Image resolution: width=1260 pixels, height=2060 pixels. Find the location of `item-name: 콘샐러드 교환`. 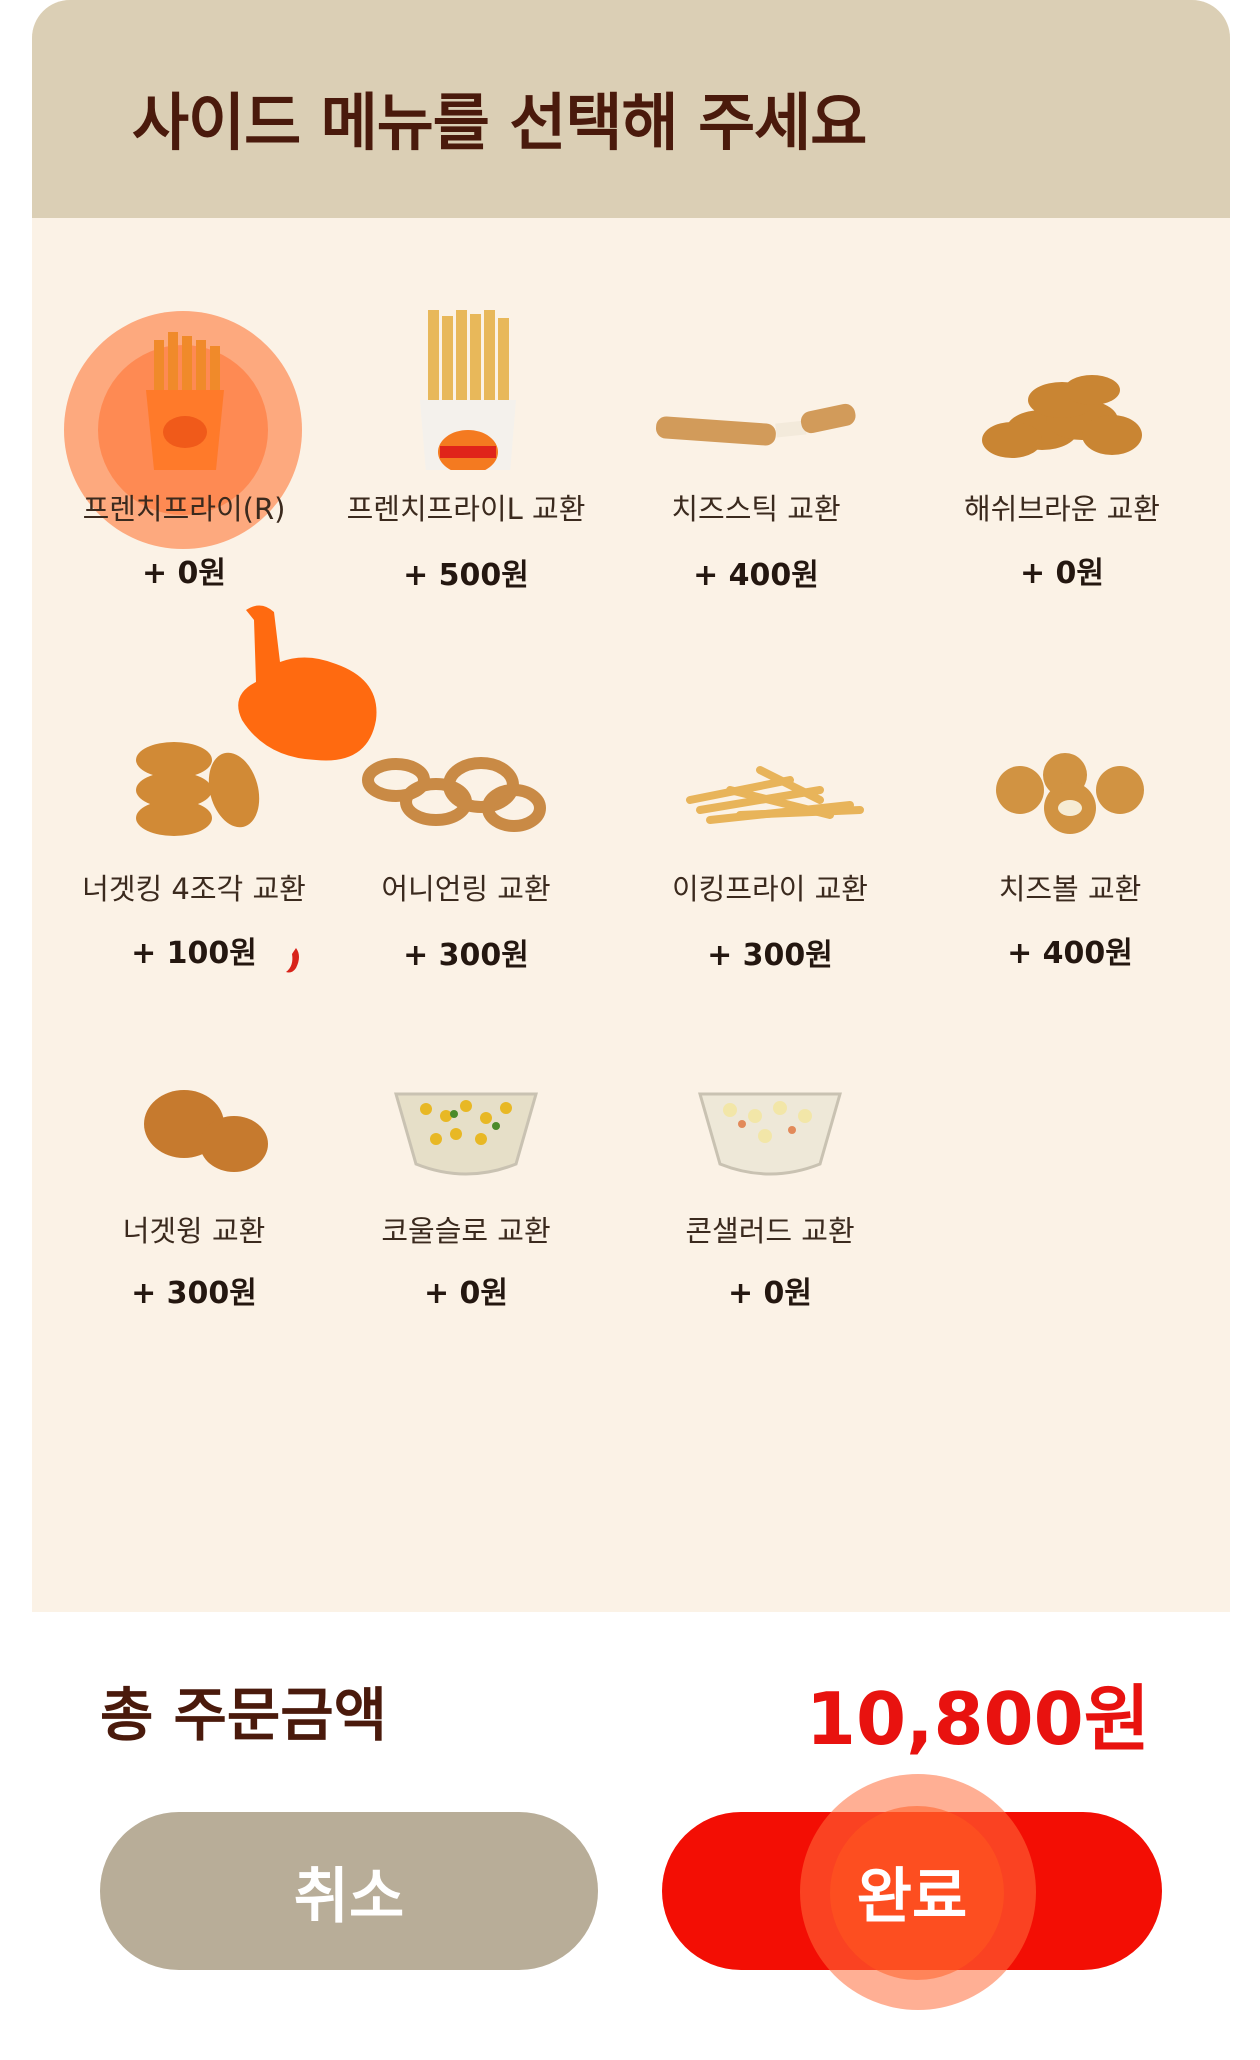

item-name: 콘샐러드 교환 is located at coordinates (770, 1231).